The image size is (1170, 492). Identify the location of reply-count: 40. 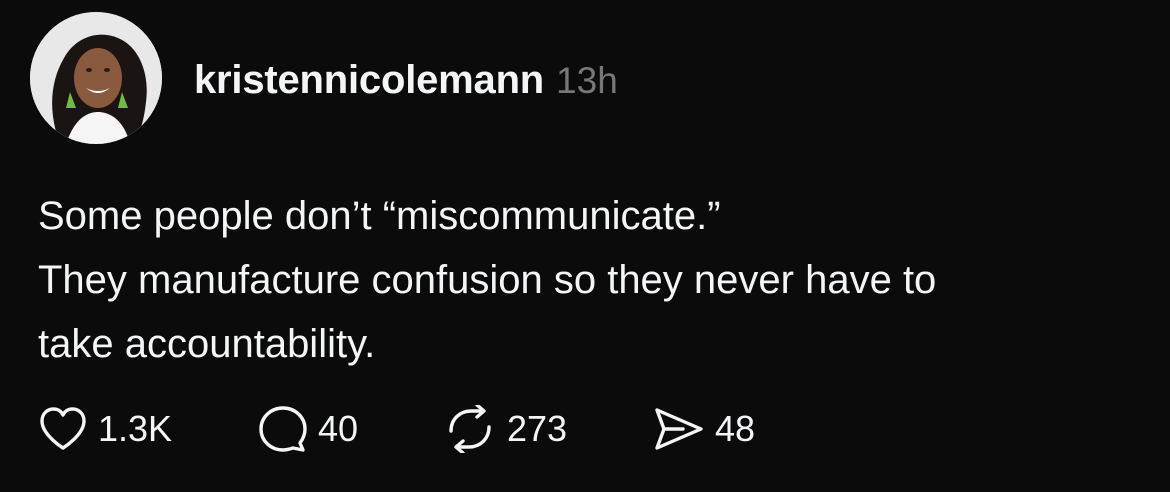
(338, 428).